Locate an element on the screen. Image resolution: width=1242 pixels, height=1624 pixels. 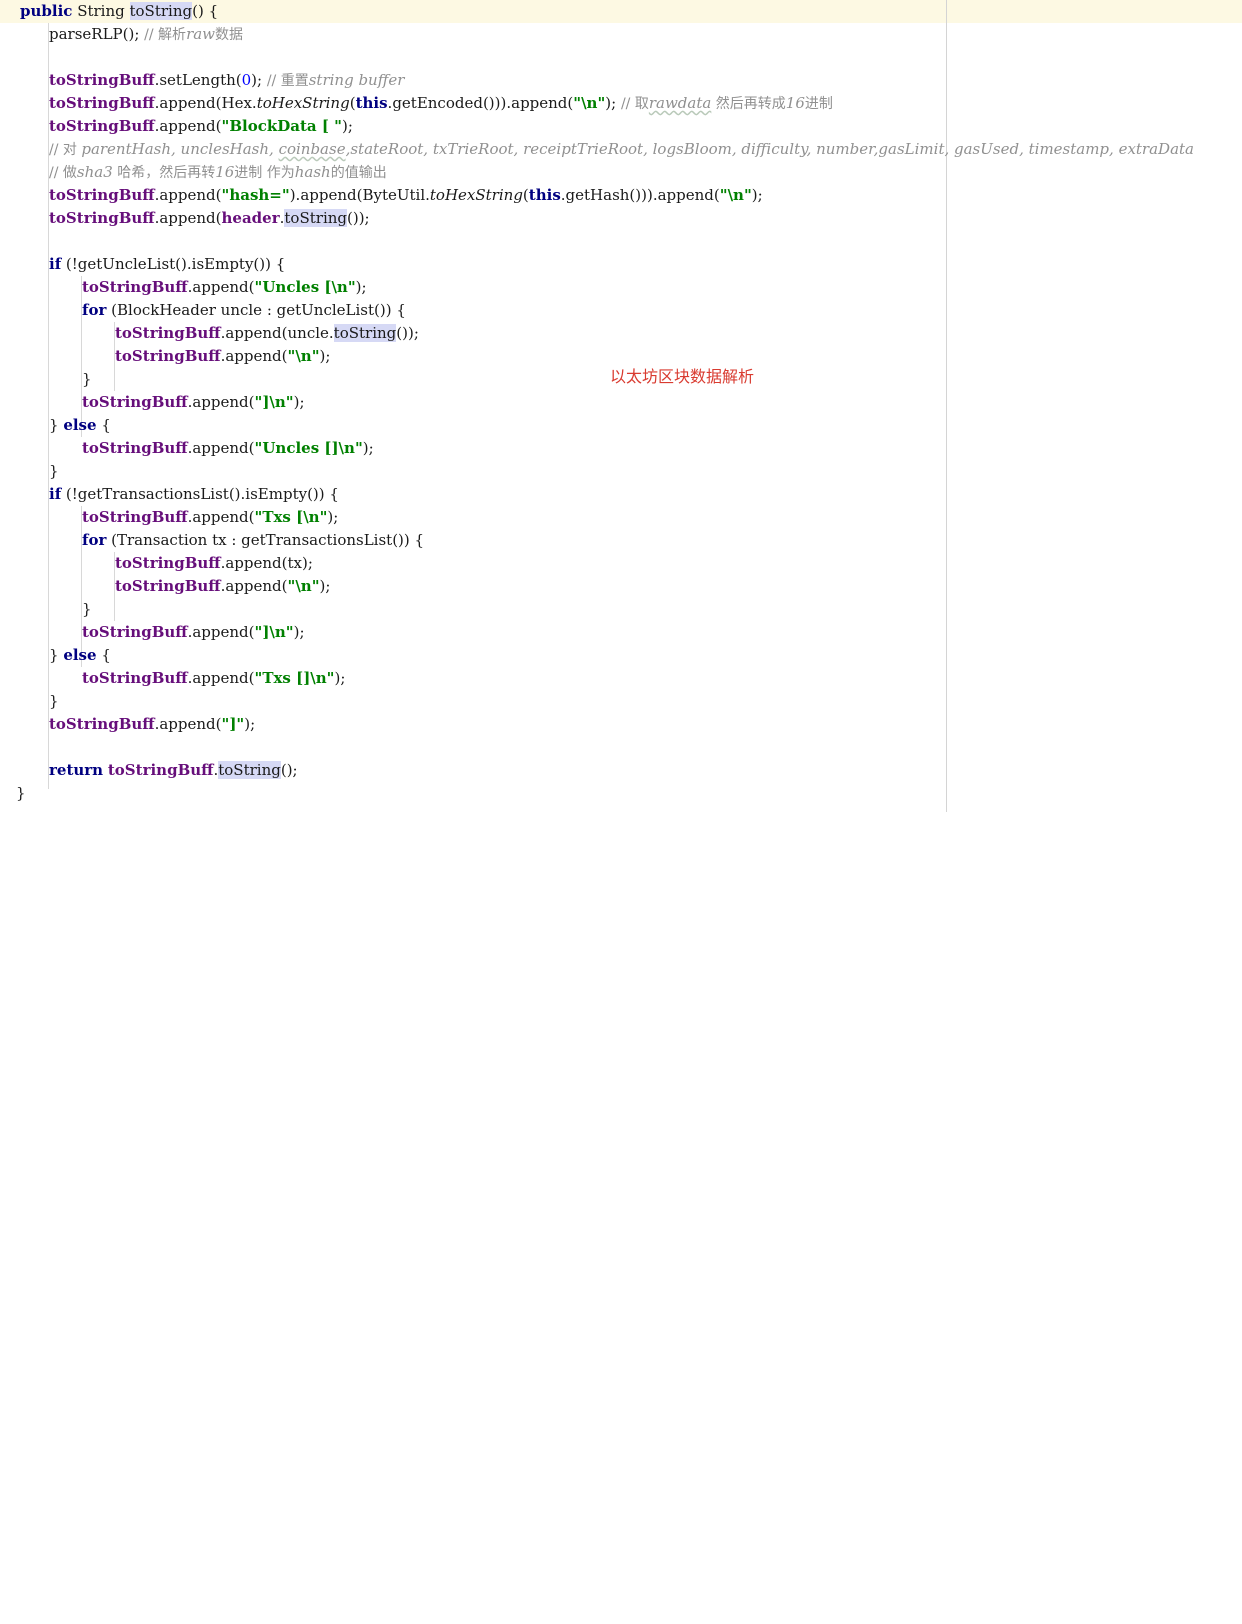
code-line-35: } is located at coordinates (621, 793).